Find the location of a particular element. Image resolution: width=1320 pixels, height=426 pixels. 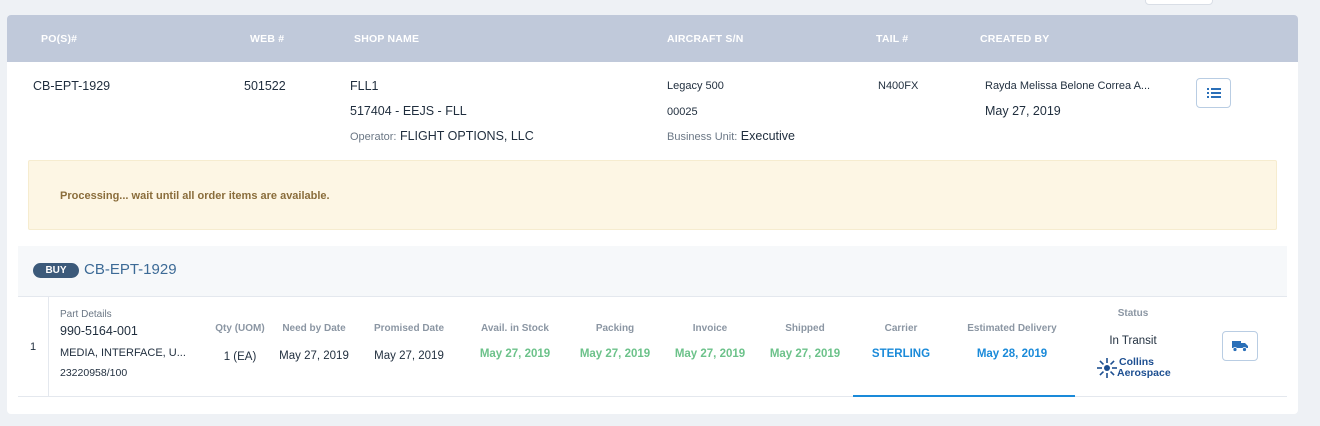

col-avail: Avail. in Stock is located at coordinates (515, 328).